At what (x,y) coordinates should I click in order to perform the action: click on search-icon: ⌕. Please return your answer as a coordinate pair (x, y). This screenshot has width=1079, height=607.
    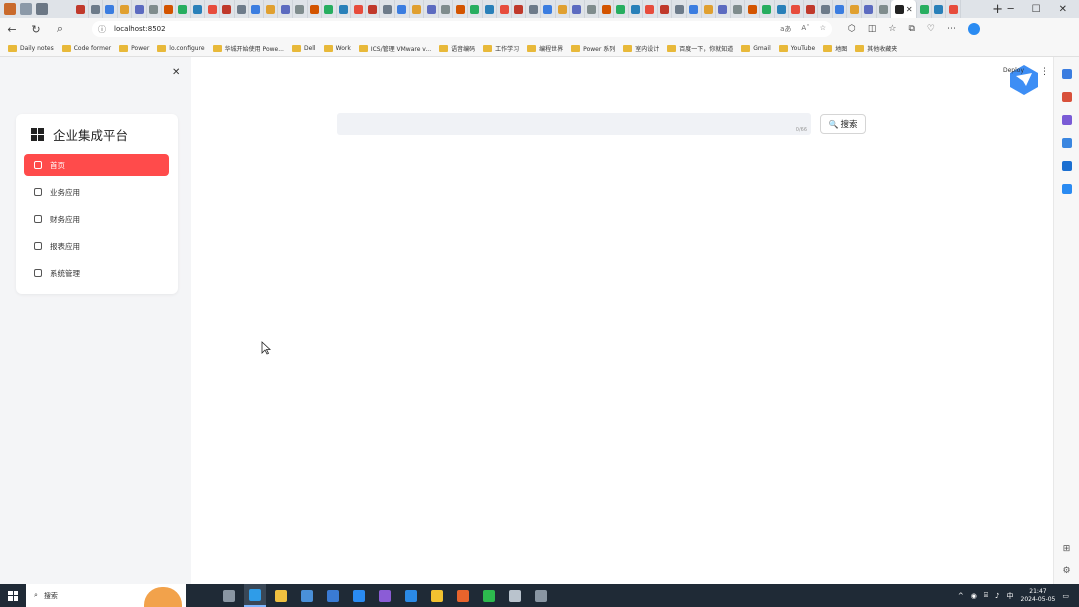
    Looking at the image, I should click on (60, 29).